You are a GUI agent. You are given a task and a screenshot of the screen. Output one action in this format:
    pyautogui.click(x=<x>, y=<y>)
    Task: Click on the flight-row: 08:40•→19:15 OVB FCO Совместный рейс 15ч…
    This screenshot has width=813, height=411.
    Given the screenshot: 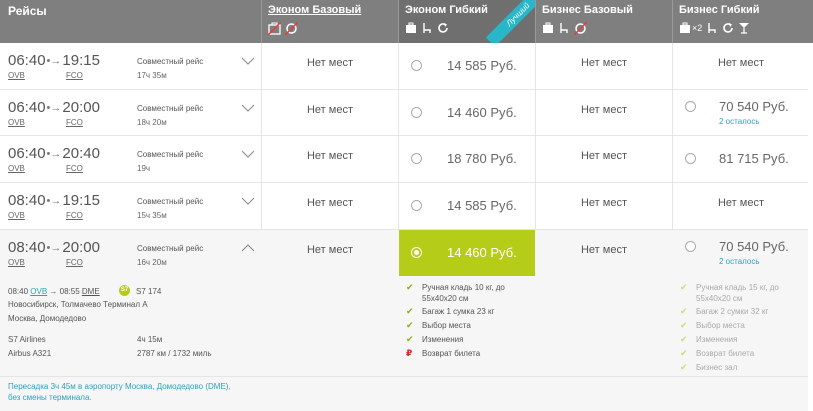 What is the action you would take?
    pyautogui.click(x=404, y=206)
    